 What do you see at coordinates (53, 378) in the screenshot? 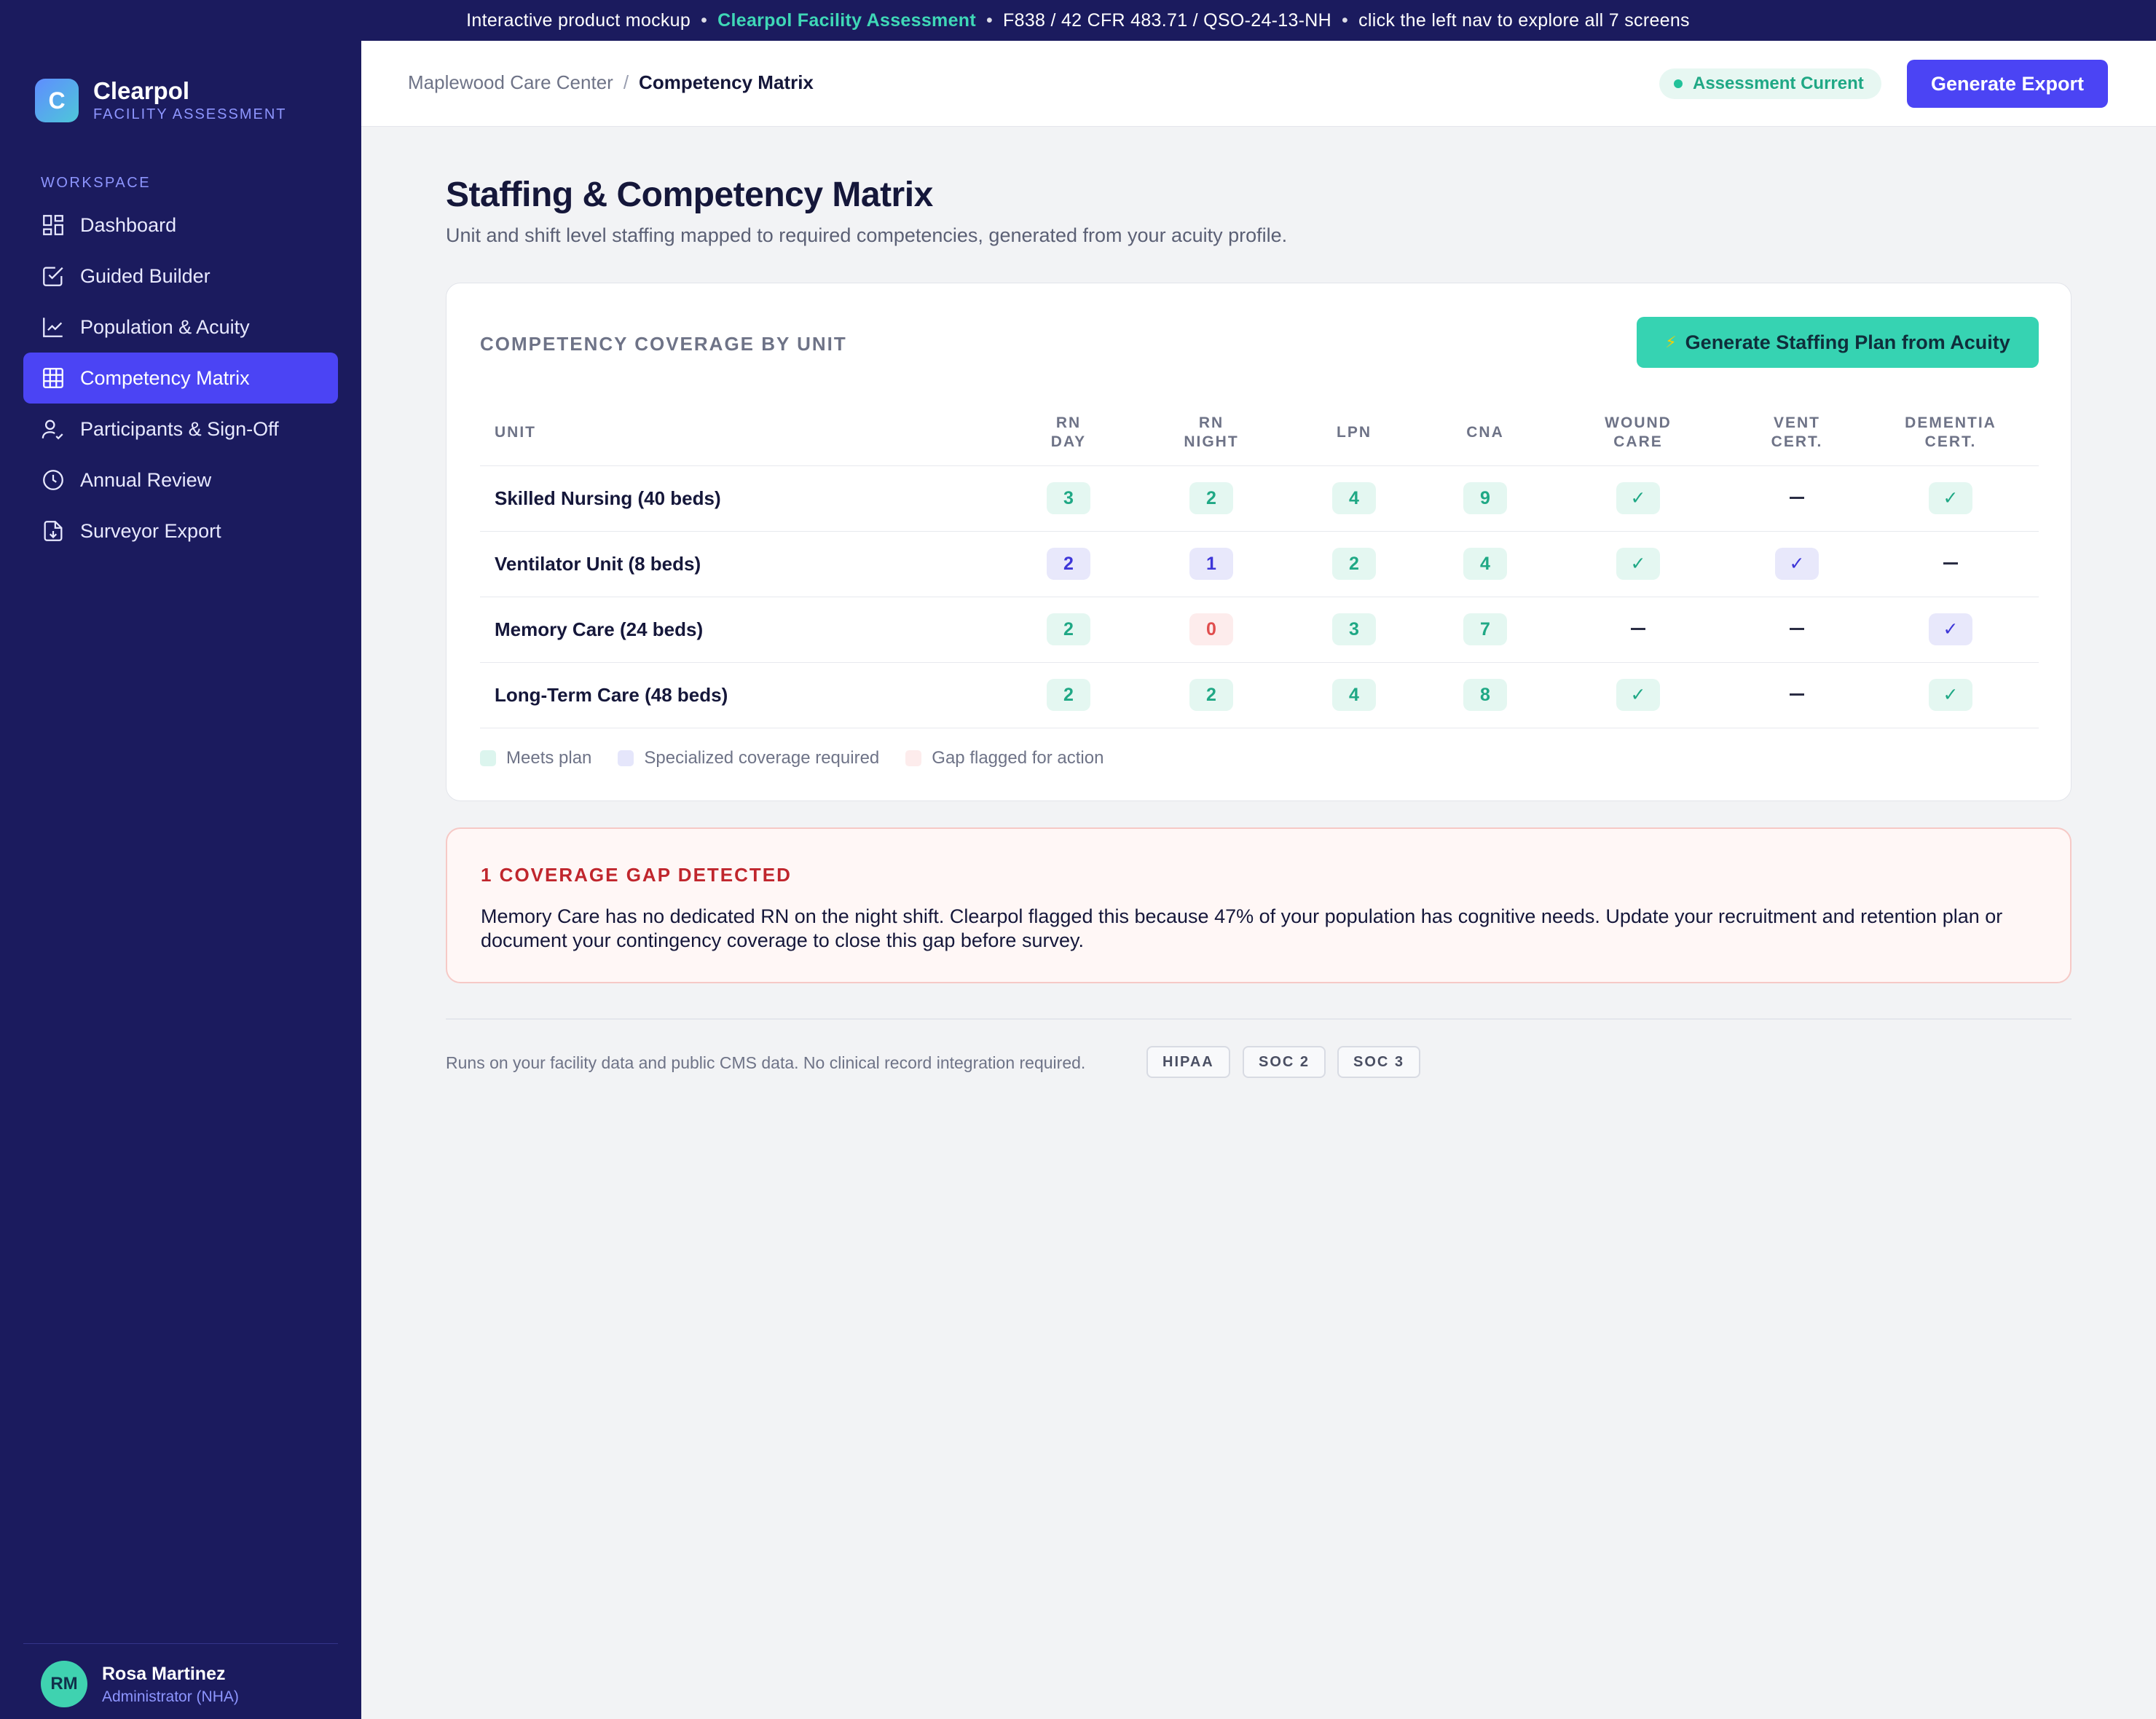
I see `grid-icon` at bounding box center [53, 378].